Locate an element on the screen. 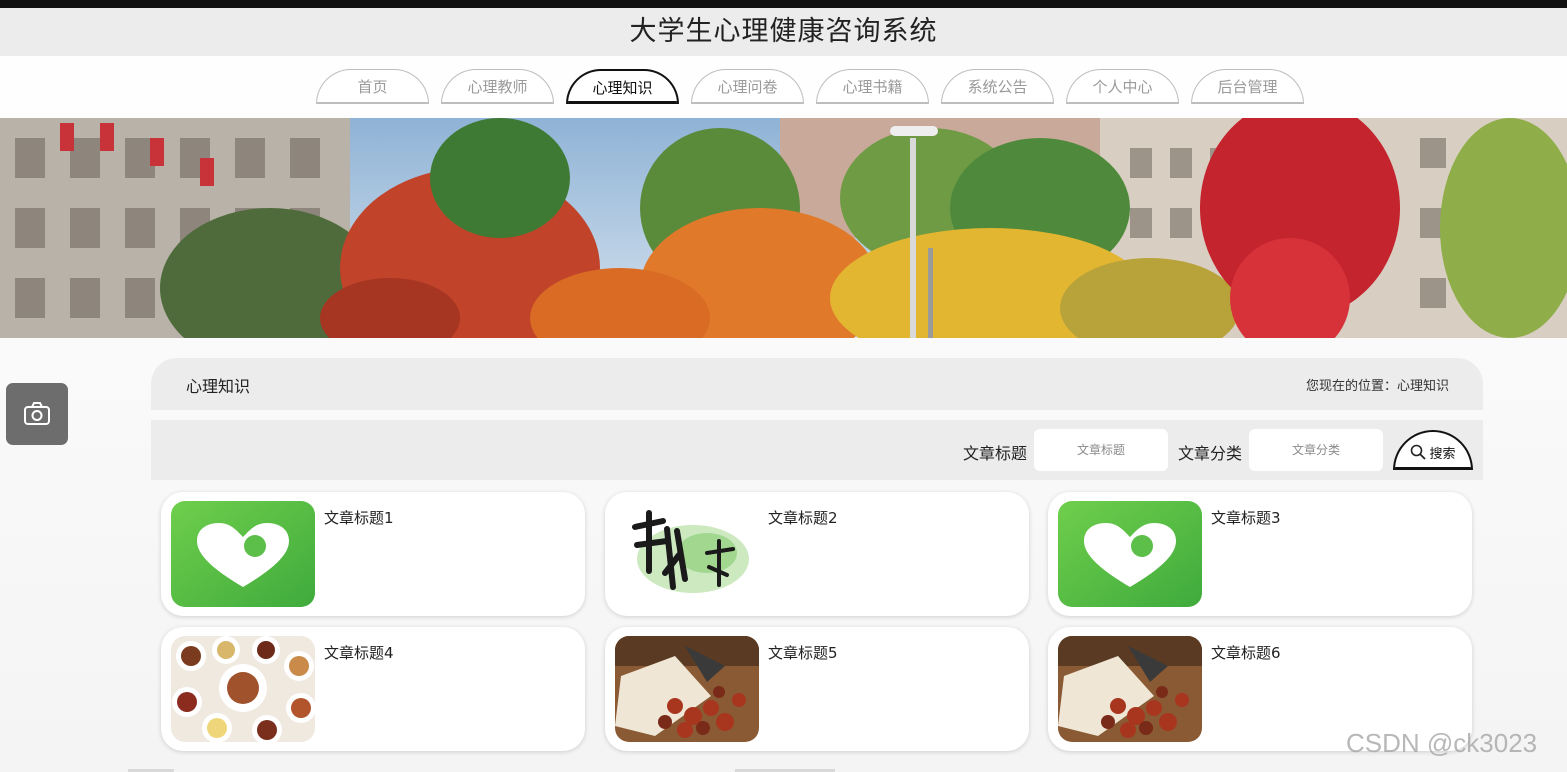 This screenshot has width=1567, height=772. nav-tab-profile: 个人中心 is located at coordinates (1122, 86).